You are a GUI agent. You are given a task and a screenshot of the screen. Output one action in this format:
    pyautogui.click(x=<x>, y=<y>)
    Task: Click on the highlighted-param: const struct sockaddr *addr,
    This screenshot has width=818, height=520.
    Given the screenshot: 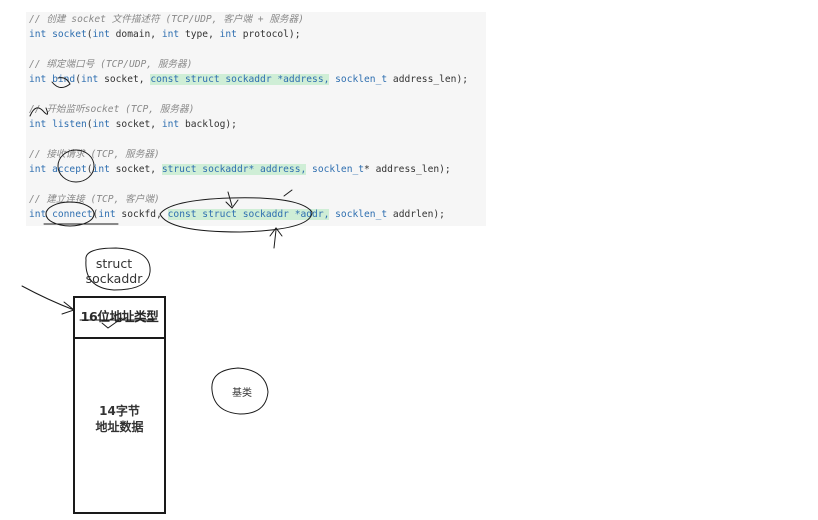 What is the action you would take?
    pyautogui.click(x=248, y=214)
    